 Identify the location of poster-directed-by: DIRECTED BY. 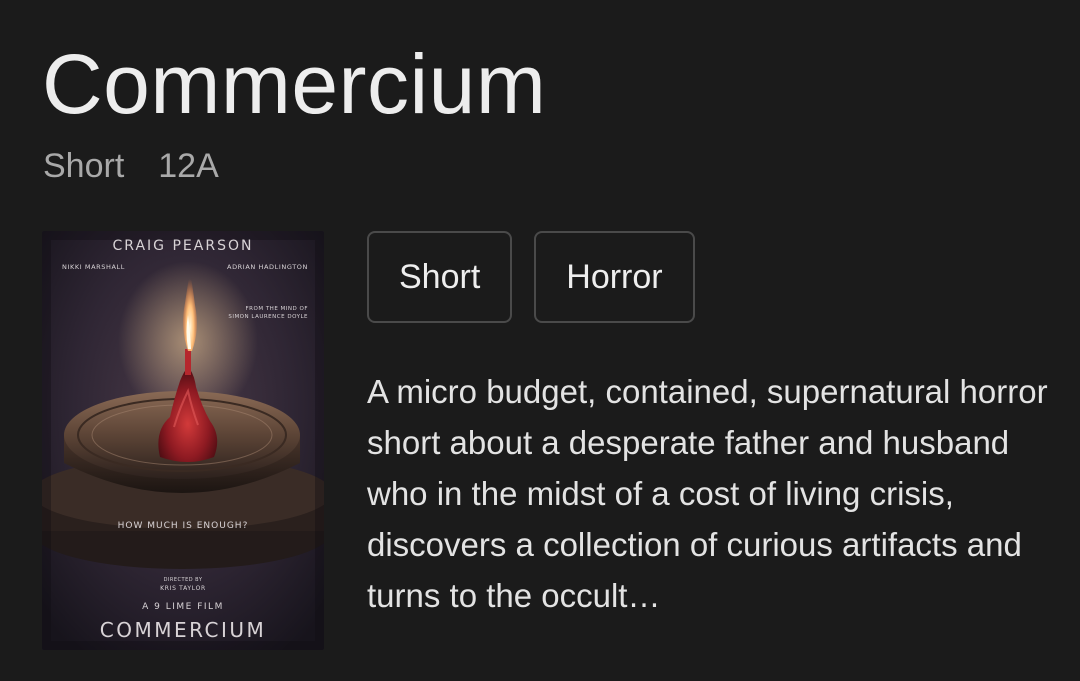
(183, 580).